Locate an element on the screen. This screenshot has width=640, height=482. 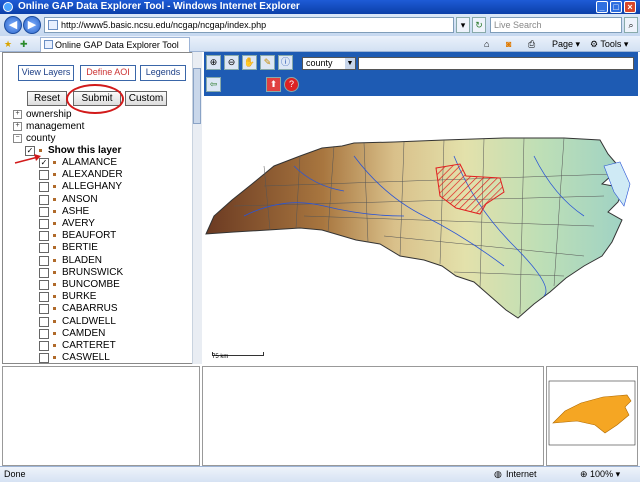
map-toolbar: ⊕ ⊖ ✋ ✎ ⓘ county ▼ is located at coordinates (421, 63).